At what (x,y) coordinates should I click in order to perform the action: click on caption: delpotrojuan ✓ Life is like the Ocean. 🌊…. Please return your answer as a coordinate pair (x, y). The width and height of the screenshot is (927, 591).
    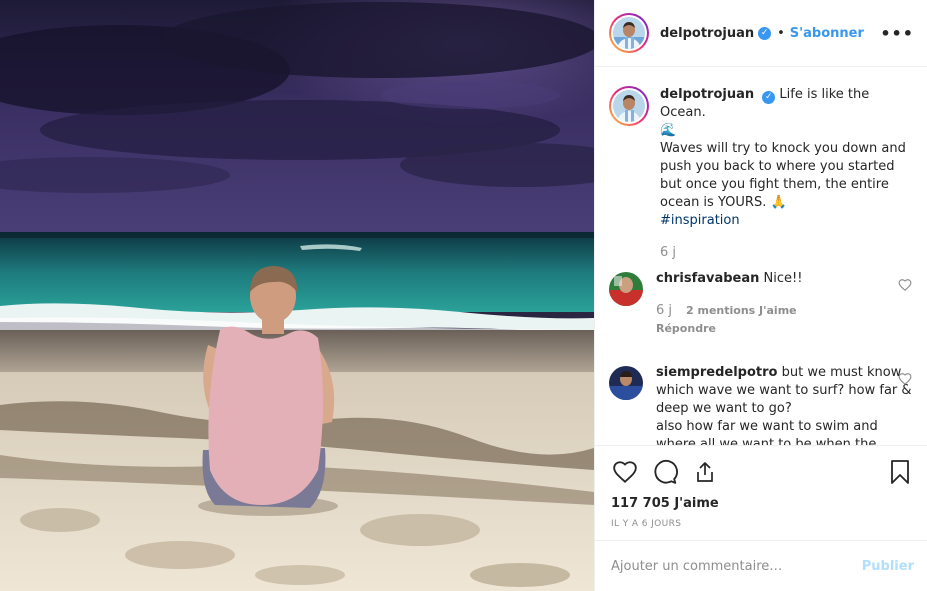
    Looking at the image, I should click on (760, 174).